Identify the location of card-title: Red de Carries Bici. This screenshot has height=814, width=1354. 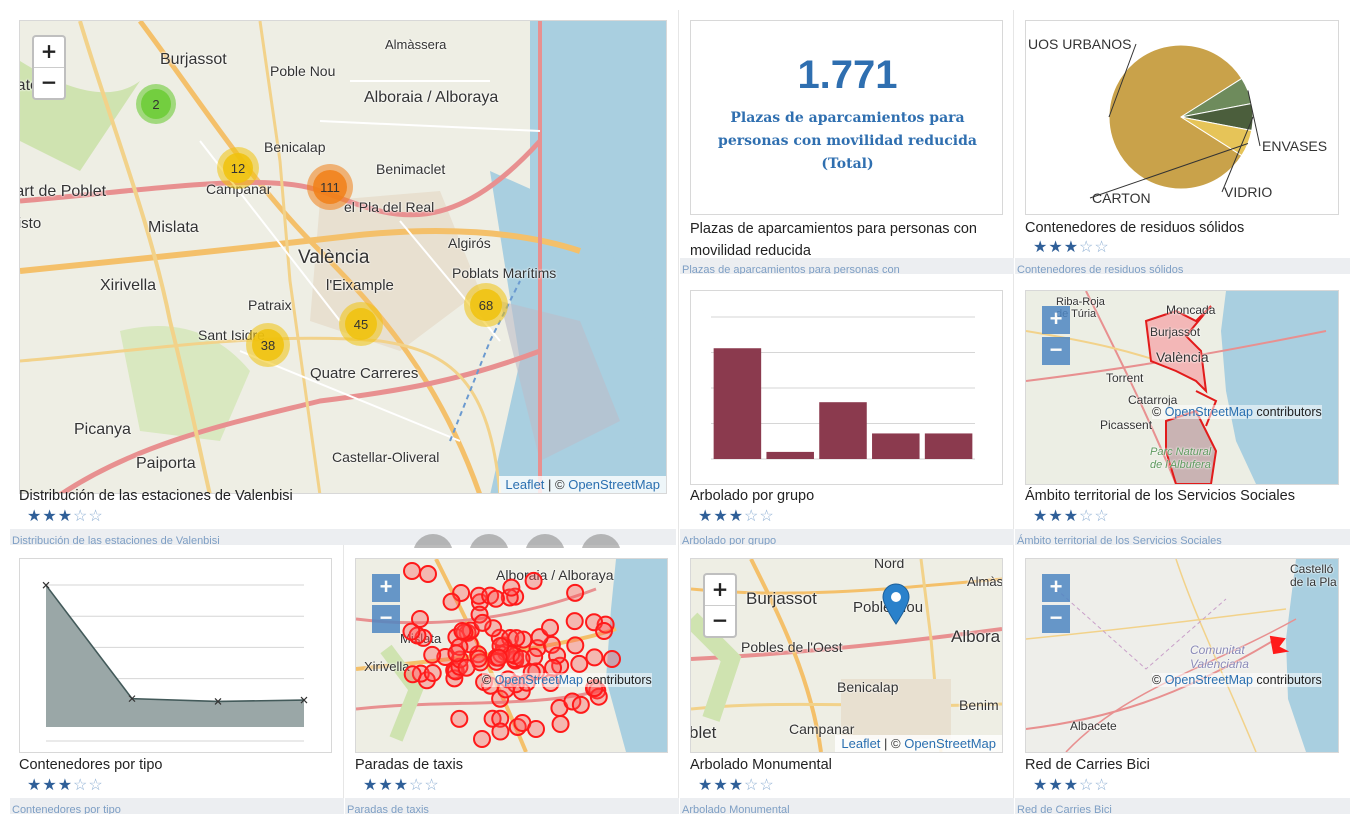
(1183, 765).